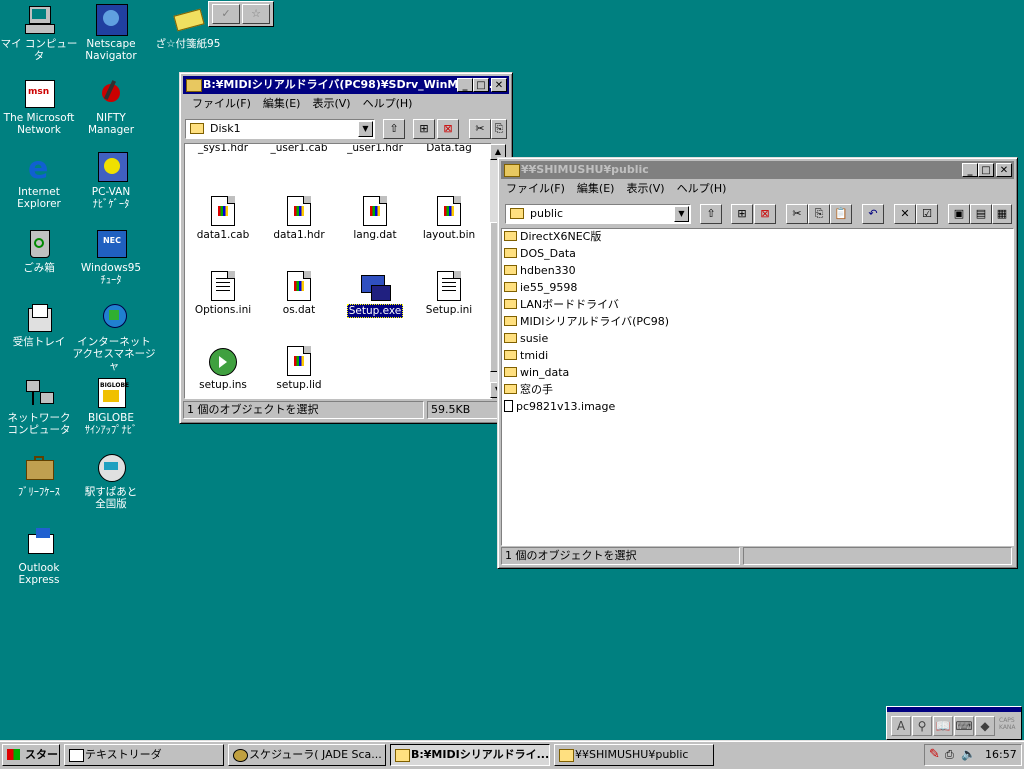 The width and height of the screenshot is (1024, 769). Describe the element at coordinates (375, 211) in the screenshot. I see `windows-file-icon` at that location.